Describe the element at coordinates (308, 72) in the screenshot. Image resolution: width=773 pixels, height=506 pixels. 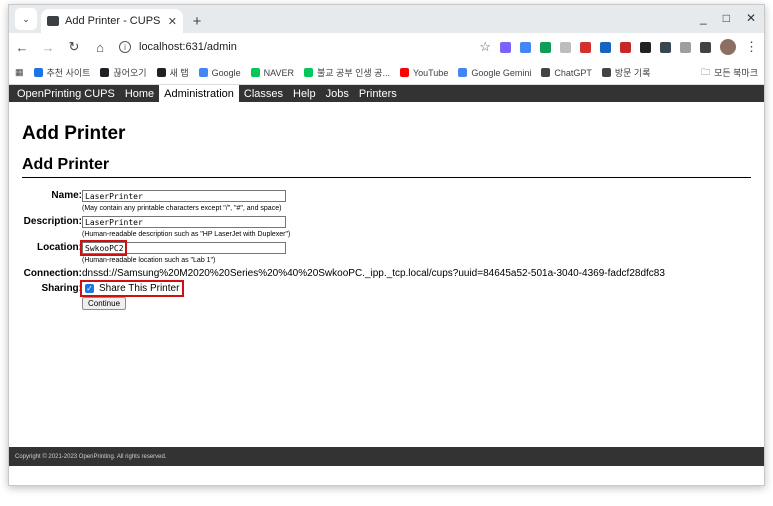
I see `blog-icon` at that location.